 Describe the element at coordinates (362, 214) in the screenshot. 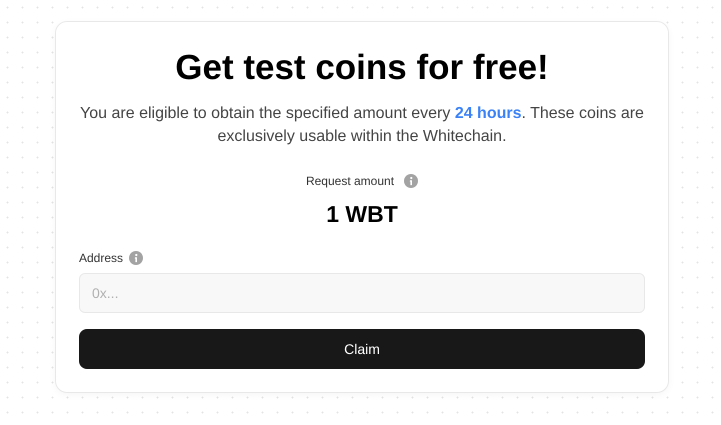

I see `request-amount-value: 1 WBT` at that location.